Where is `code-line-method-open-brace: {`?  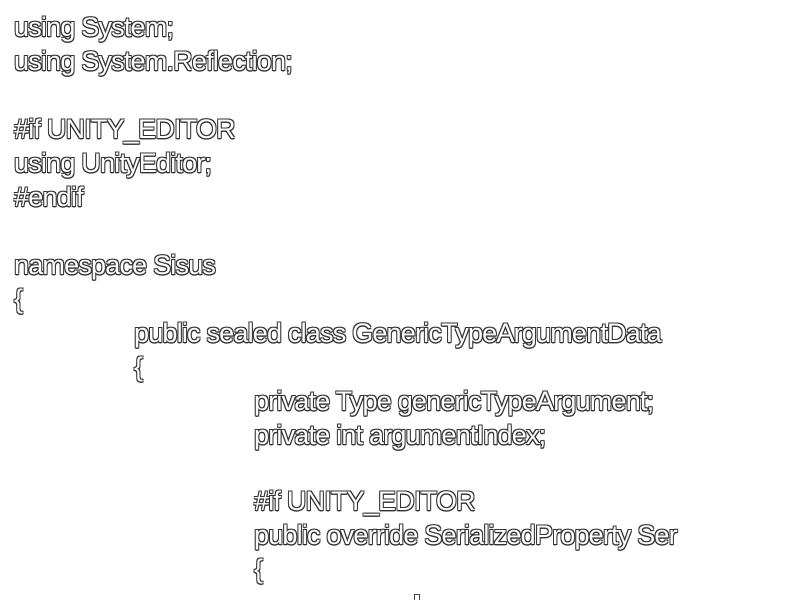
code-line-method-open-brace: { is located at coordinates (258, 569).